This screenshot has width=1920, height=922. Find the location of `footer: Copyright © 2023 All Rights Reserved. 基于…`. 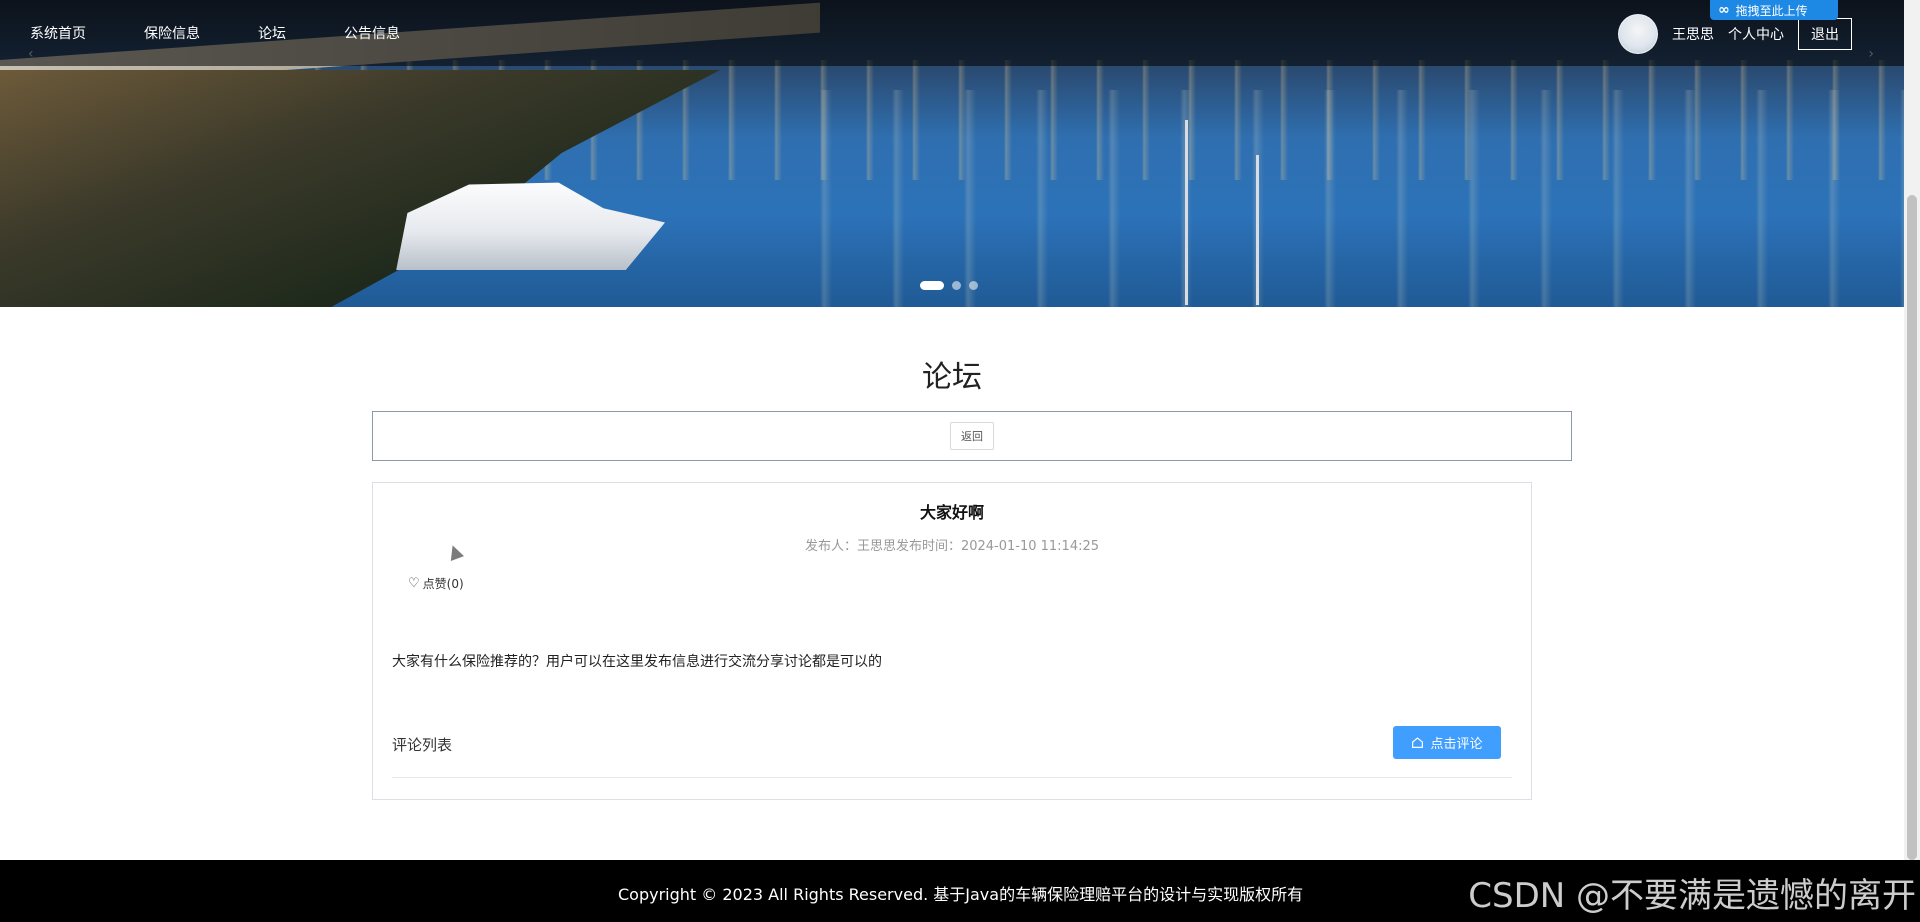

footer: Copyright © 2023 All Rights Reserved. 基于… is located at coordinates (960, 891).